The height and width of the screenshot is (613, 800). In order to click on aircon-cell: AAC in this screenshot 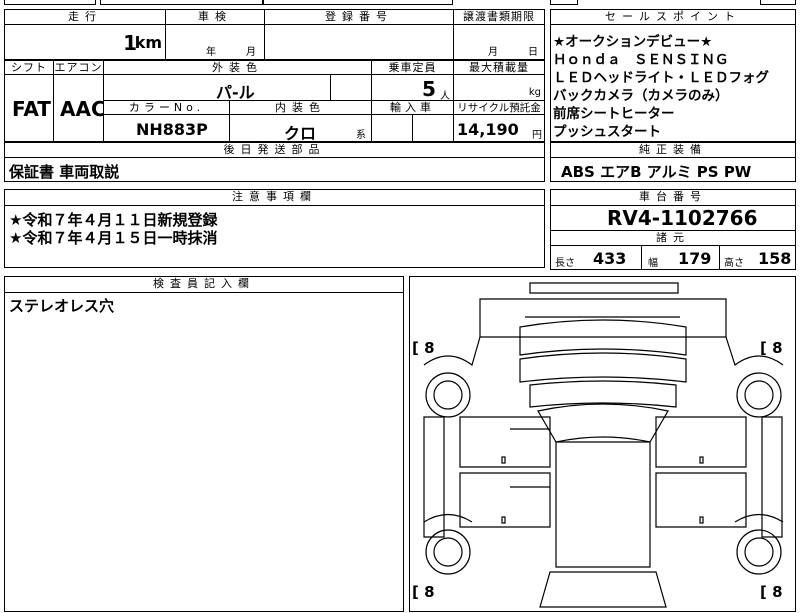, I will do `click(79, 108)`.